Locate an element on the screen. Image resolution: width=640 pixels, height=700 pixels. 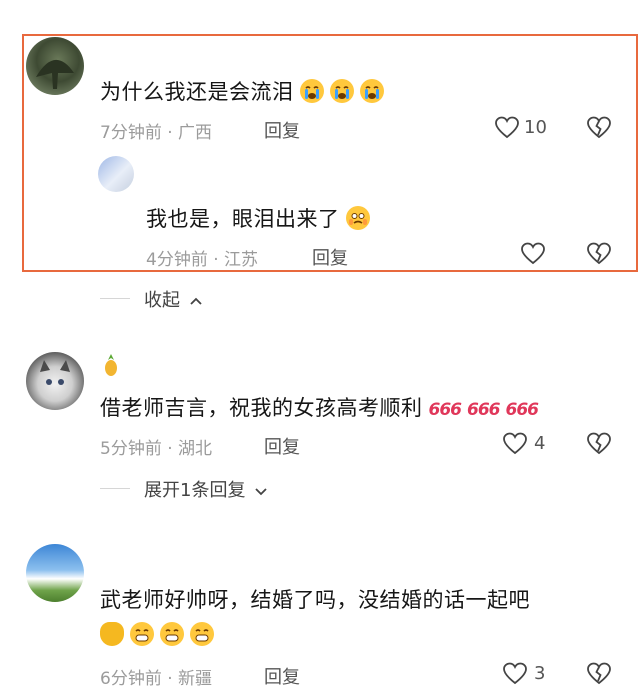
reply-meta: 4分钟前 · 江苏 is located at coordinates (202, 260).